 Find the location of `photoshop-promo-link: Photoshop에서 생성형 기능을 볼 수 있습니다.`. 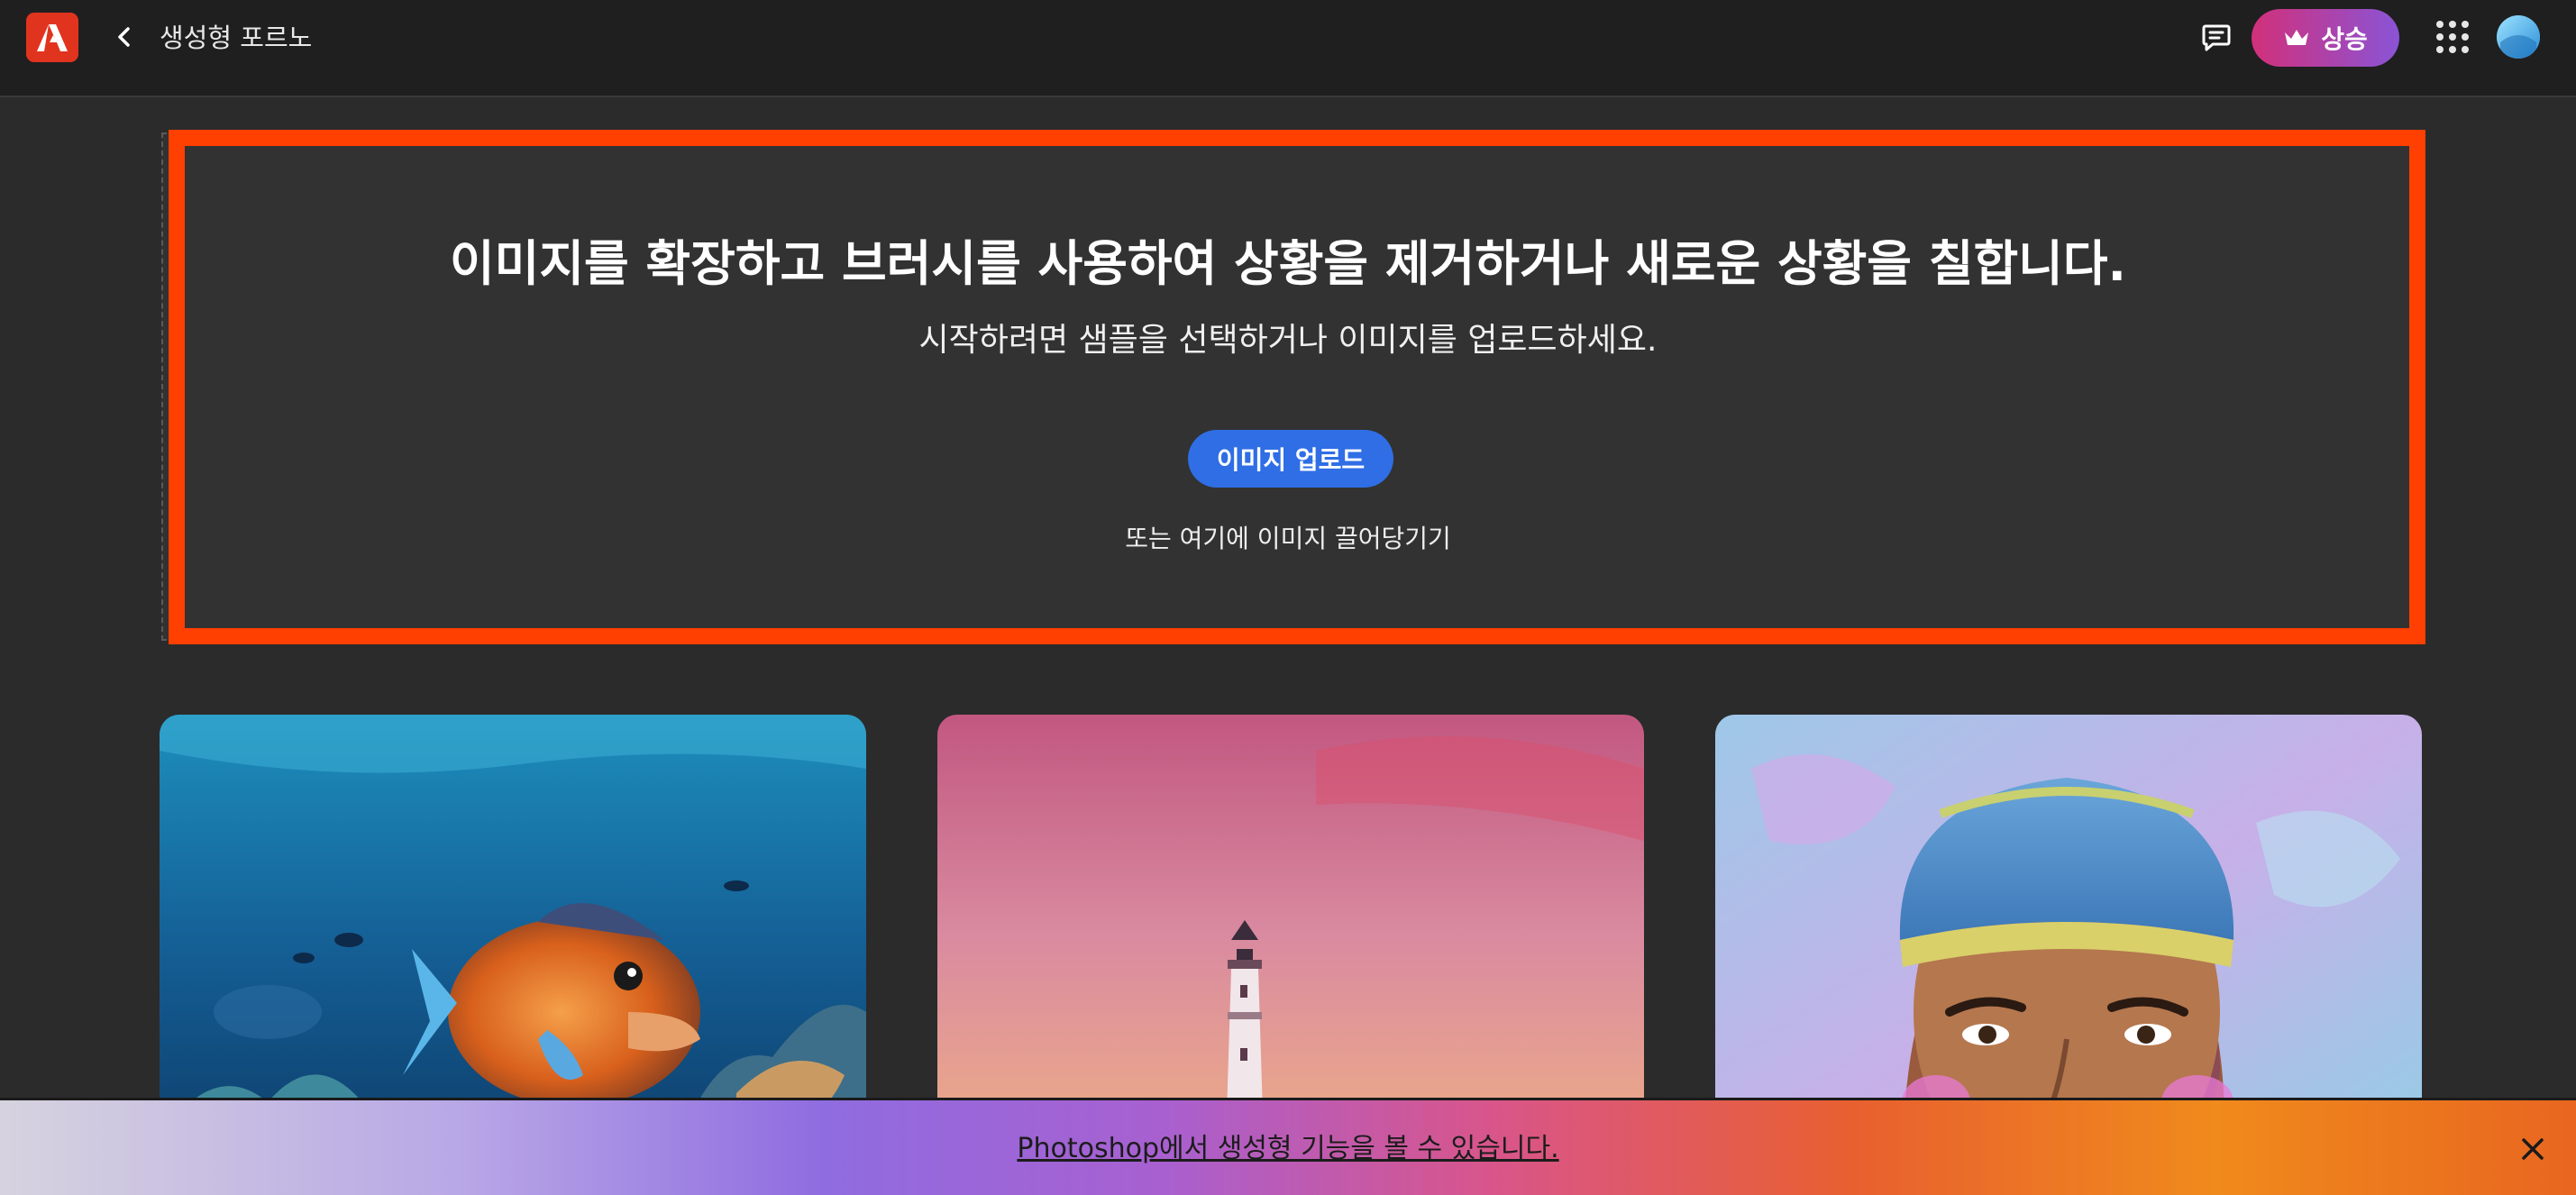

photoshop-promo-link: Photoshop에서 생성형 기능을 볼 수 있습니다. is located at coordinates (1288, 1147).